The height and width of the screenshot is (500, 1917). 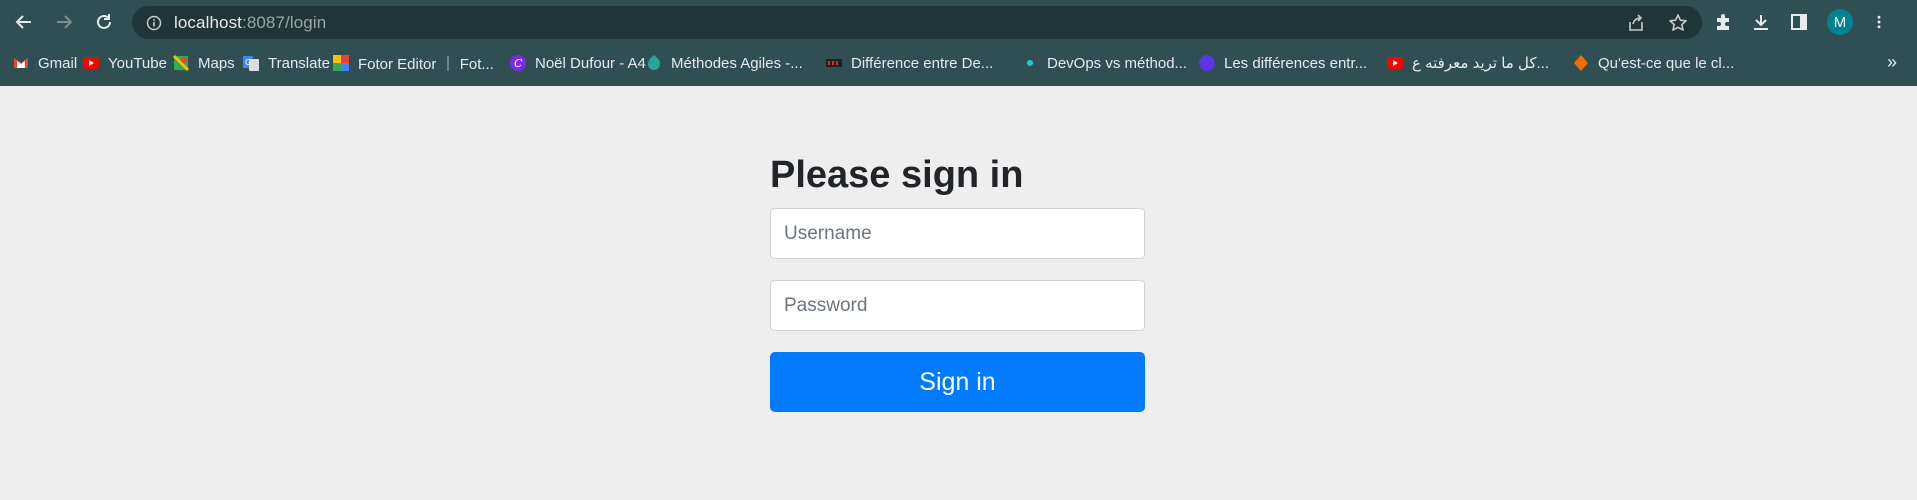 What do you see at coordinates (1678, 23) in the screenshot?
I see `bookmark-star-icon` at bounding box center [1678, 23].